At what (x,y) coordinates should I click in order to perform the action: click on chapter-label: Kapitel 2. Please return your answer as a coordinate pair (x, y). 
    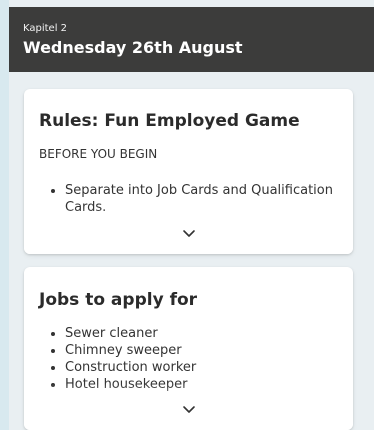
    Looking at the image, I should click on (45, 28).